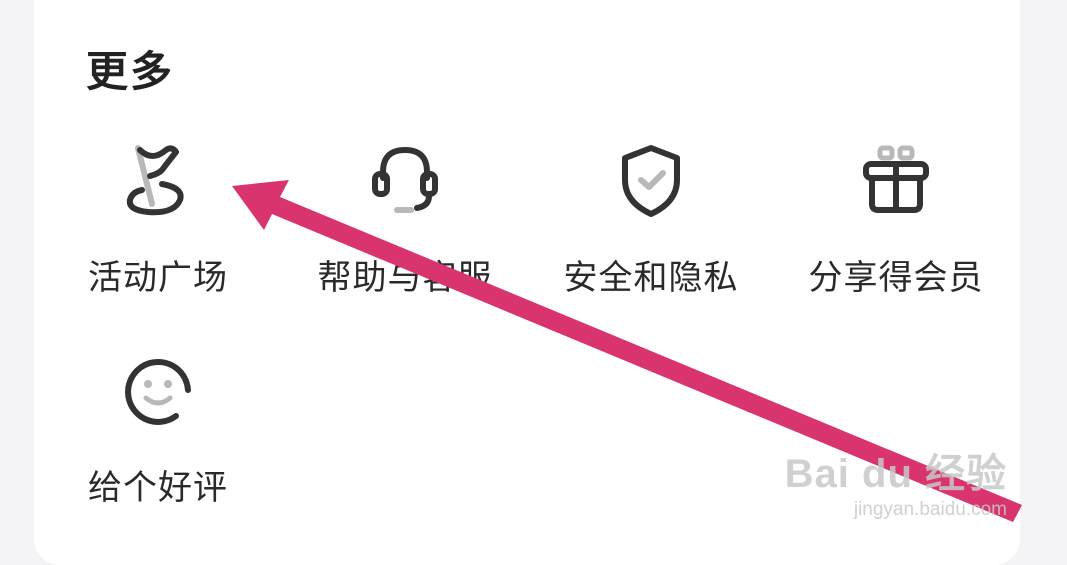 The image size is (1067, 565). What do you see at coordinates (896, 278) in the screenshot?
I see `item-label: 分享得会员` at bounding box center [896, 278].